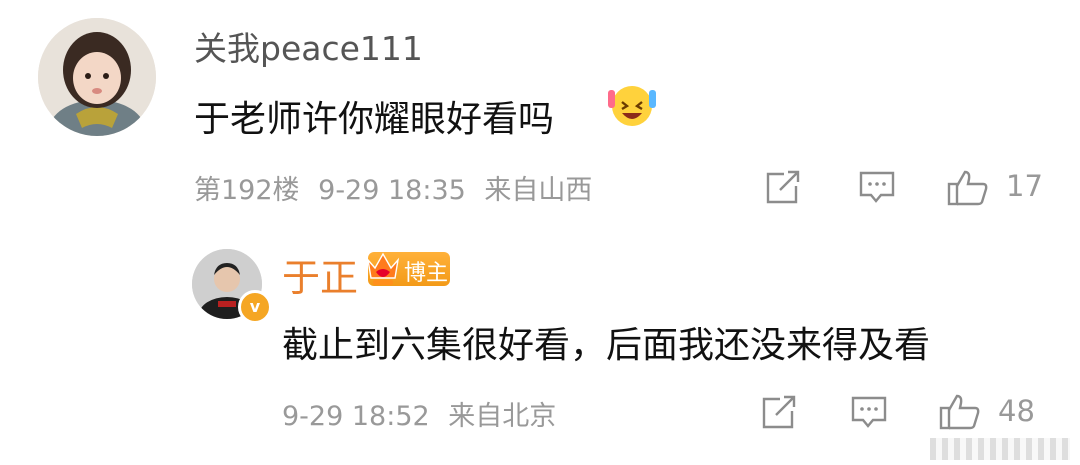 Image resolution: width=1080 pixels, height=465 pixels. I want to click on comment-text: 于老师许你耀眼好看吗, so click(374, 119).